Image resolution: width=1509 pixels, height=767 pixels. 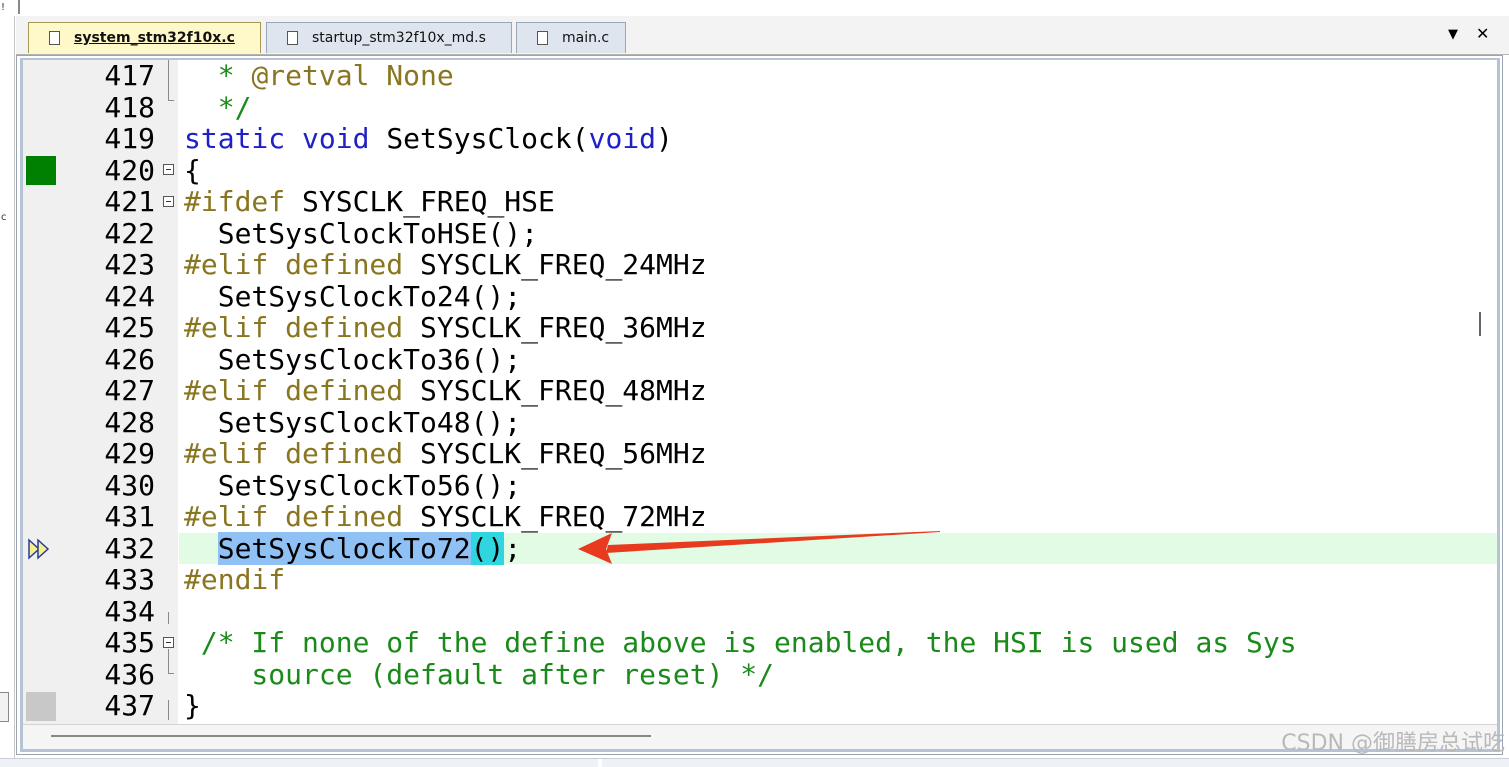 I want to click on line-number: 433, so click(x=129, y=579).